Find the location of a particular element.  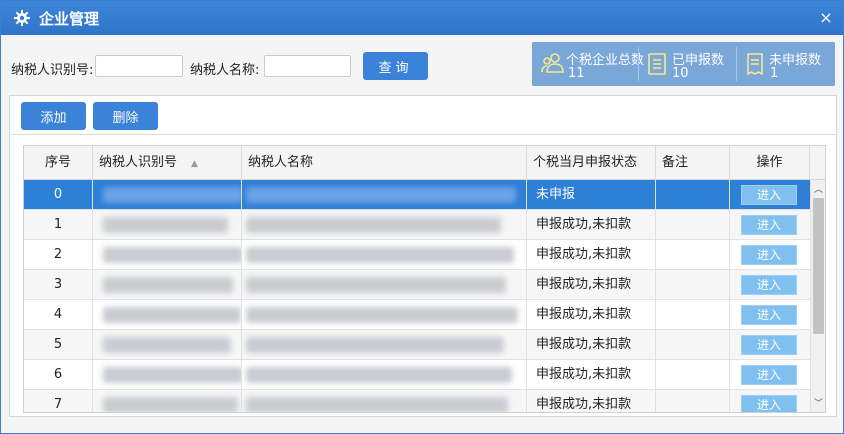

row-index: 2 is located at coordinates (58, 255).